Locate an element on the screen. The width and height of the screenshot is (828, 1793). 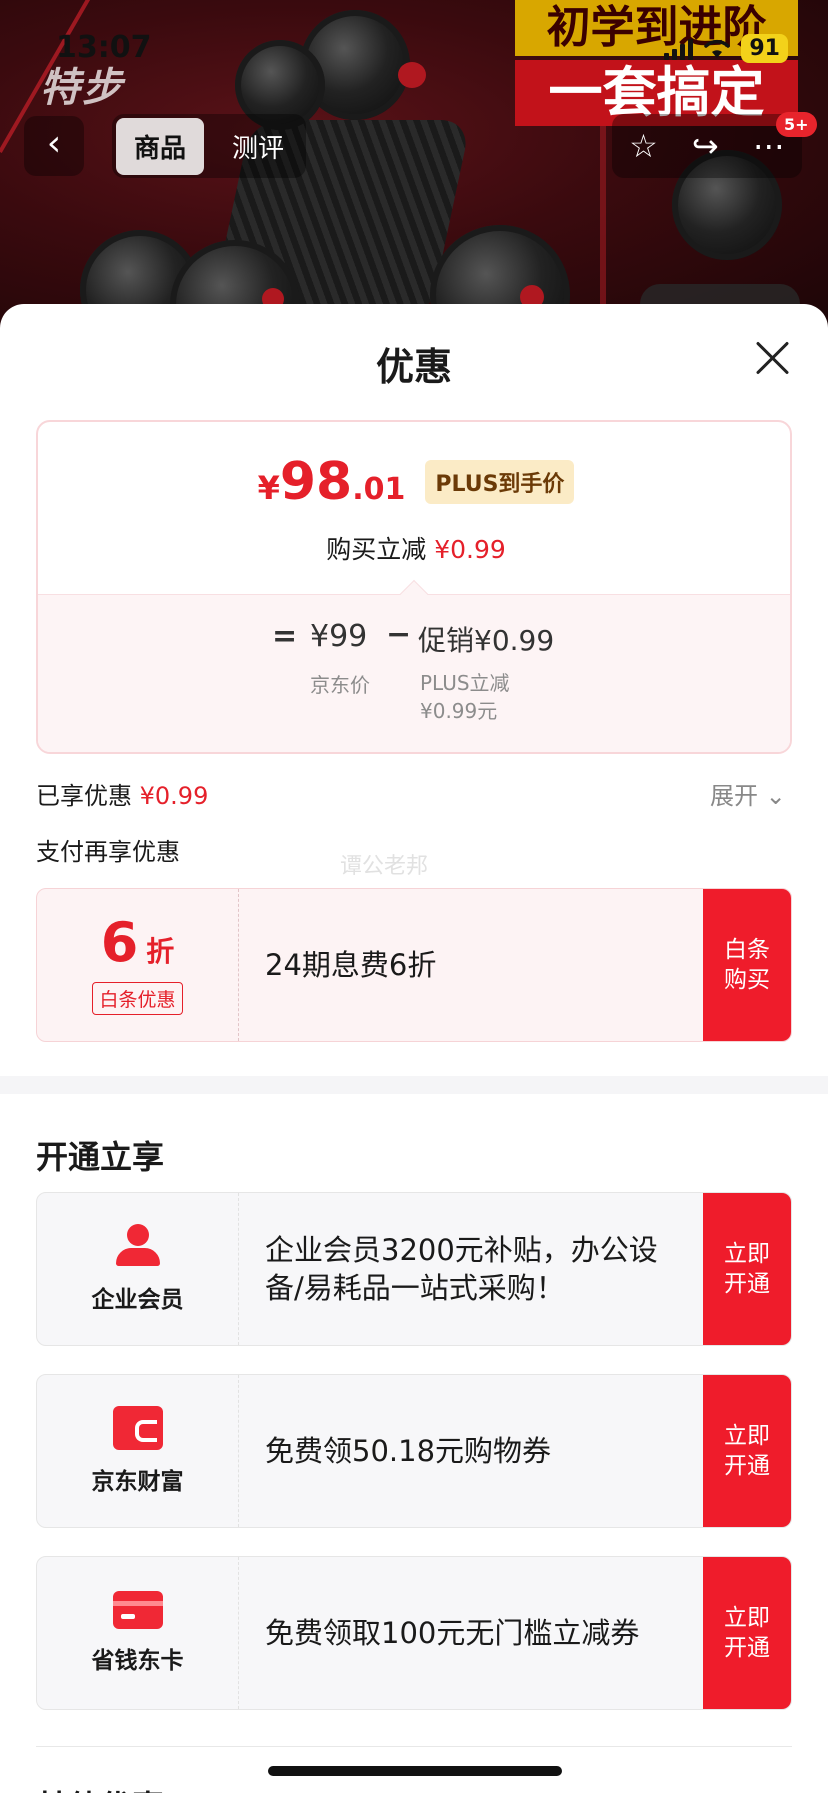
watermark: 谭公老邦 is located at coordinates (384, 866).